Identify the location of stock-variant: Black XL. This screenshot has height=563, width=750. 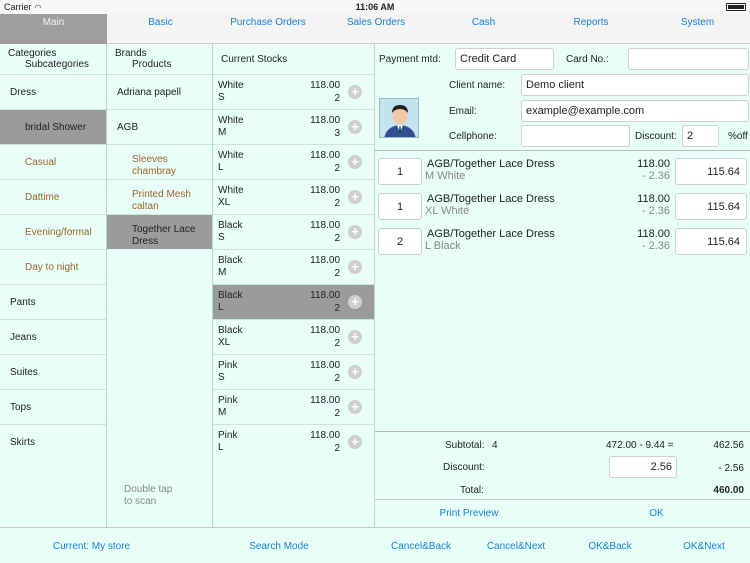
(230, 337).